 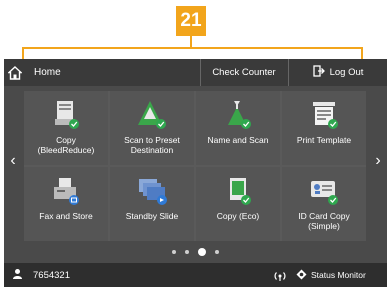 I want to click on id-card-copy-icon, so click(x=324, y=191).